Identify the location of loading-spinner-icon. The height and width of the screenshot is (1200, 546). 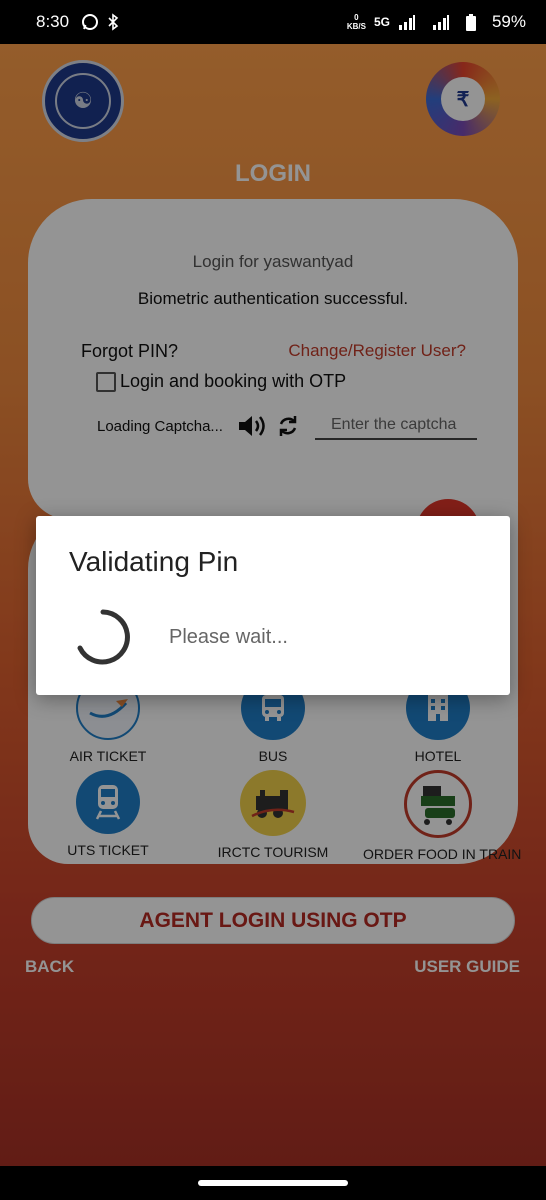
(103, 637).